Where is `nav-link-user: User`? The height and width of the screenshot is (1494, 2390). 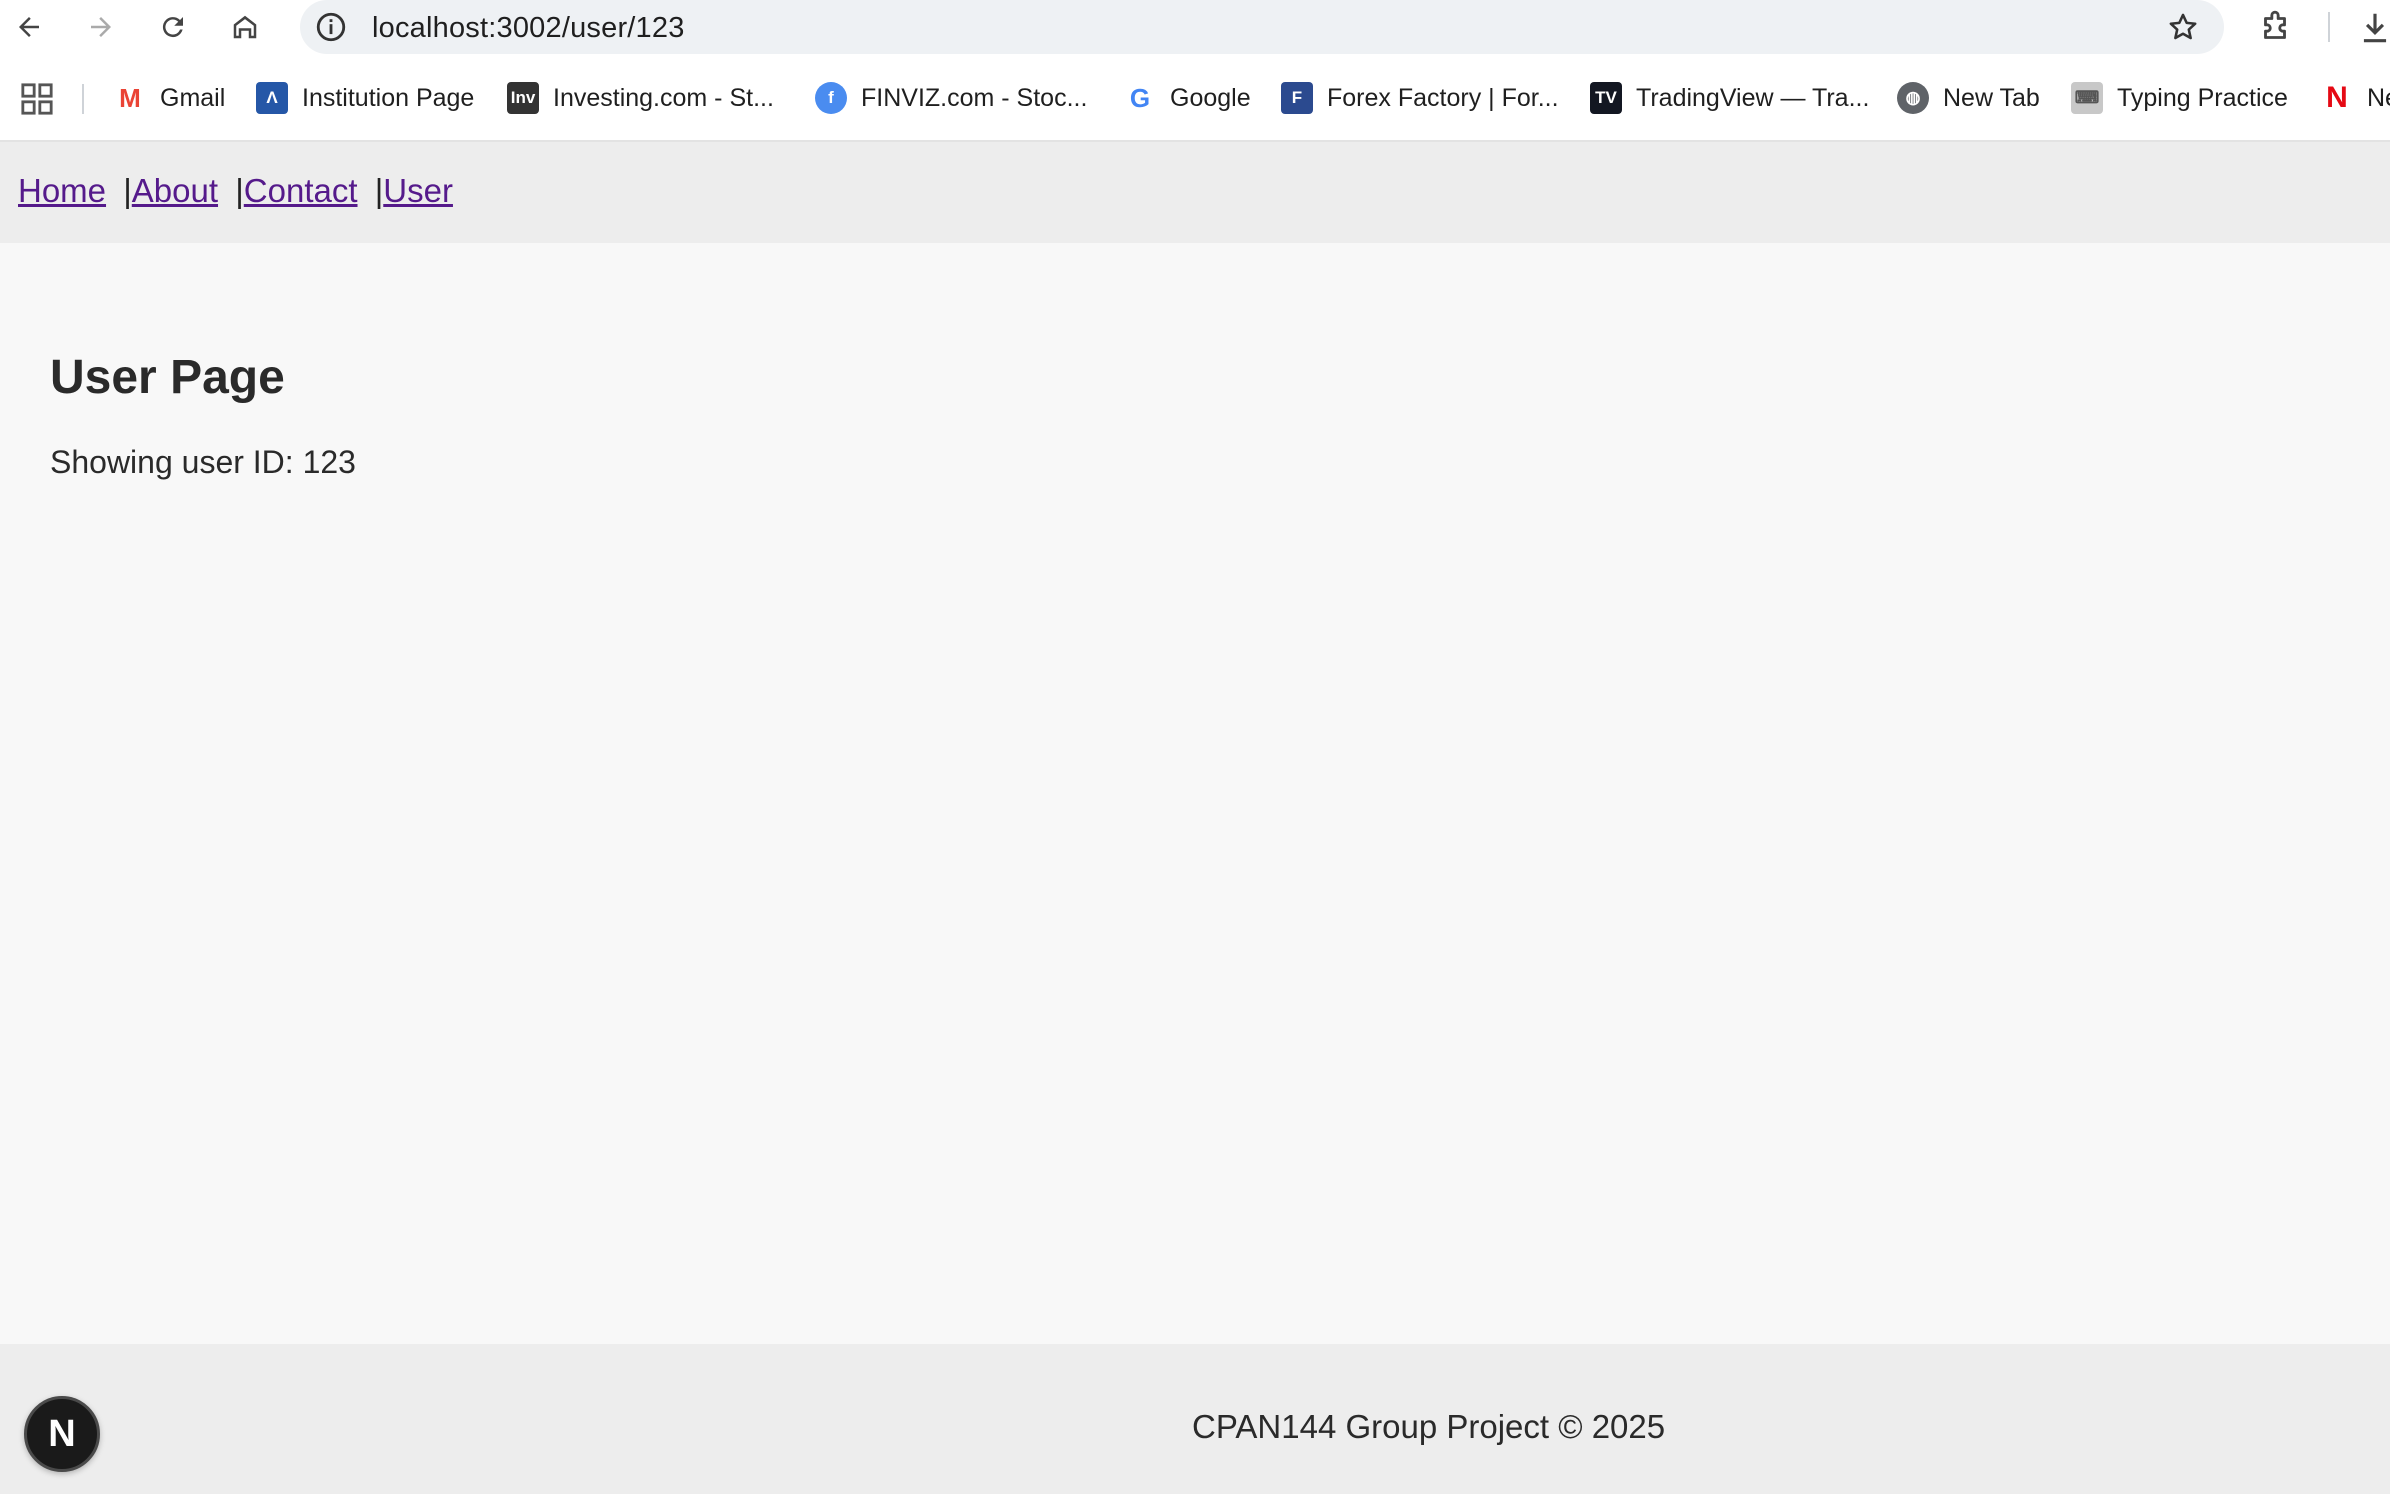 nav-link-user: User is located at coordinates (418, 190).